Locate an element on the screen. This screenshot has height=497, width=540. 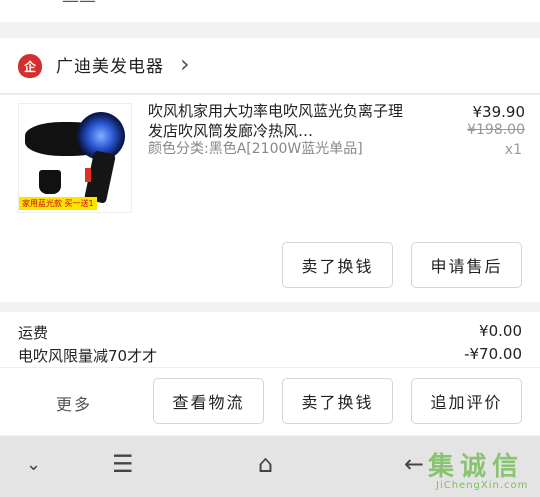
thumbnail-promo-label: 家用蓝光款 买一送1 is located at coordinates (58, 203).